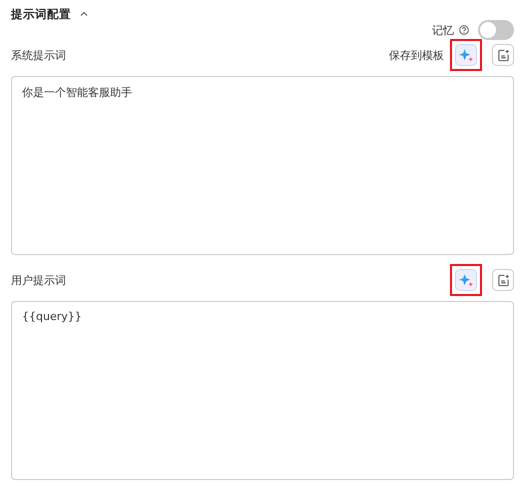  Describe the element at coordinates (496, 30) in the screenshot. I see `memory-toggle` at that location.